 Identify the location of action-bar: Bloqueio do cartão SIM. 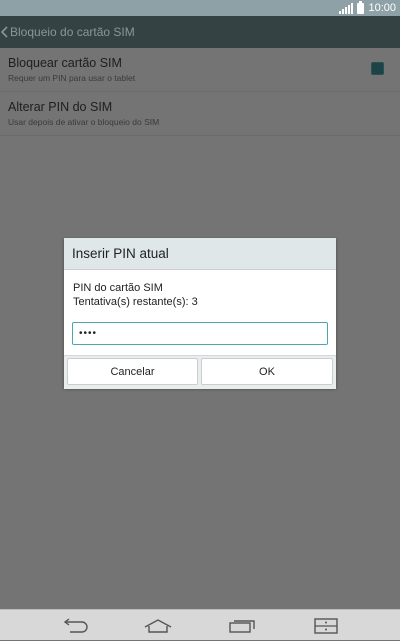
(200, 32).